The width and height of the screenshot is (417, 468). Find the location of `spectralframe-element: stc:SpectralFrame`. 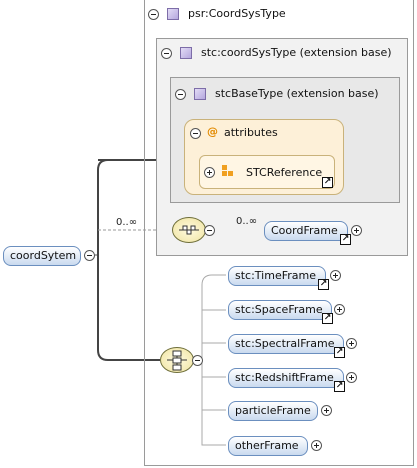

spectralframe-element: stc:SpectralFrame is located at coordinates (286, 344).